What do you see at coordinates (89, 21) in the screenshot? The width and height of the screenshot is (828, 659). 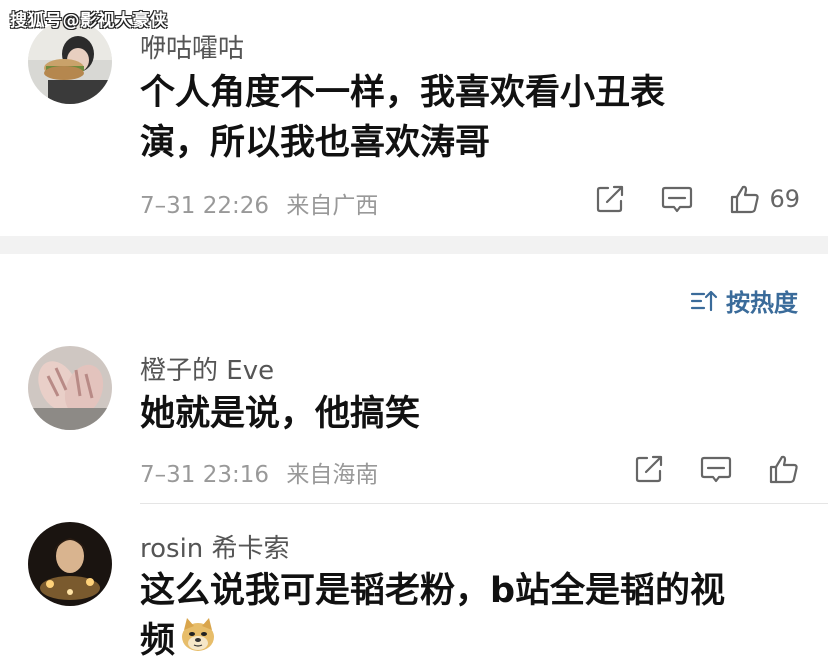 I see `watermark: 搜狐号@影视大豪侠` at bounding box center [89, 21].